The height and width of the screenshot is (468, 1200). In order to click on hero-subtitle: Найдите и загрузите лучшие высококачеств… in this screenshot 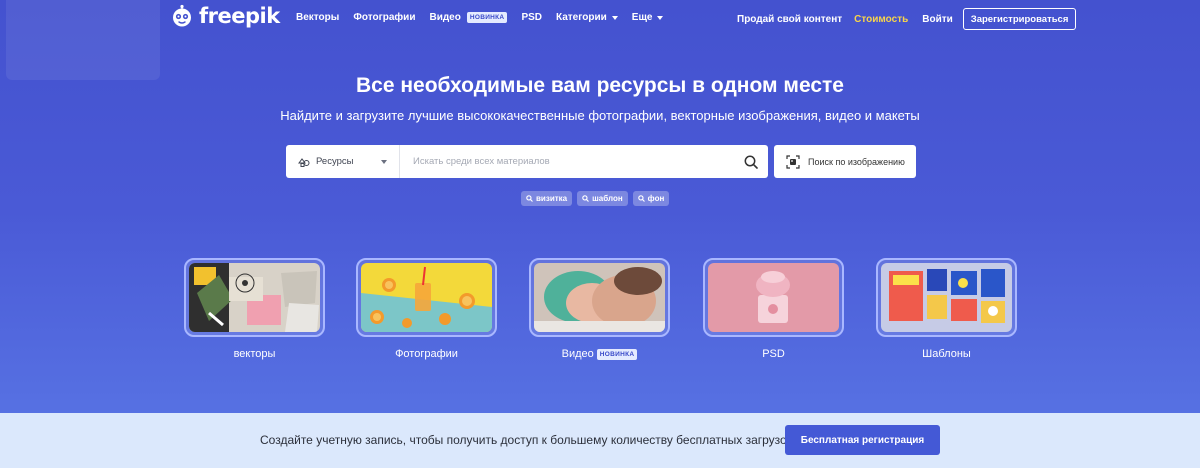, I will do `click(600, 115)`.